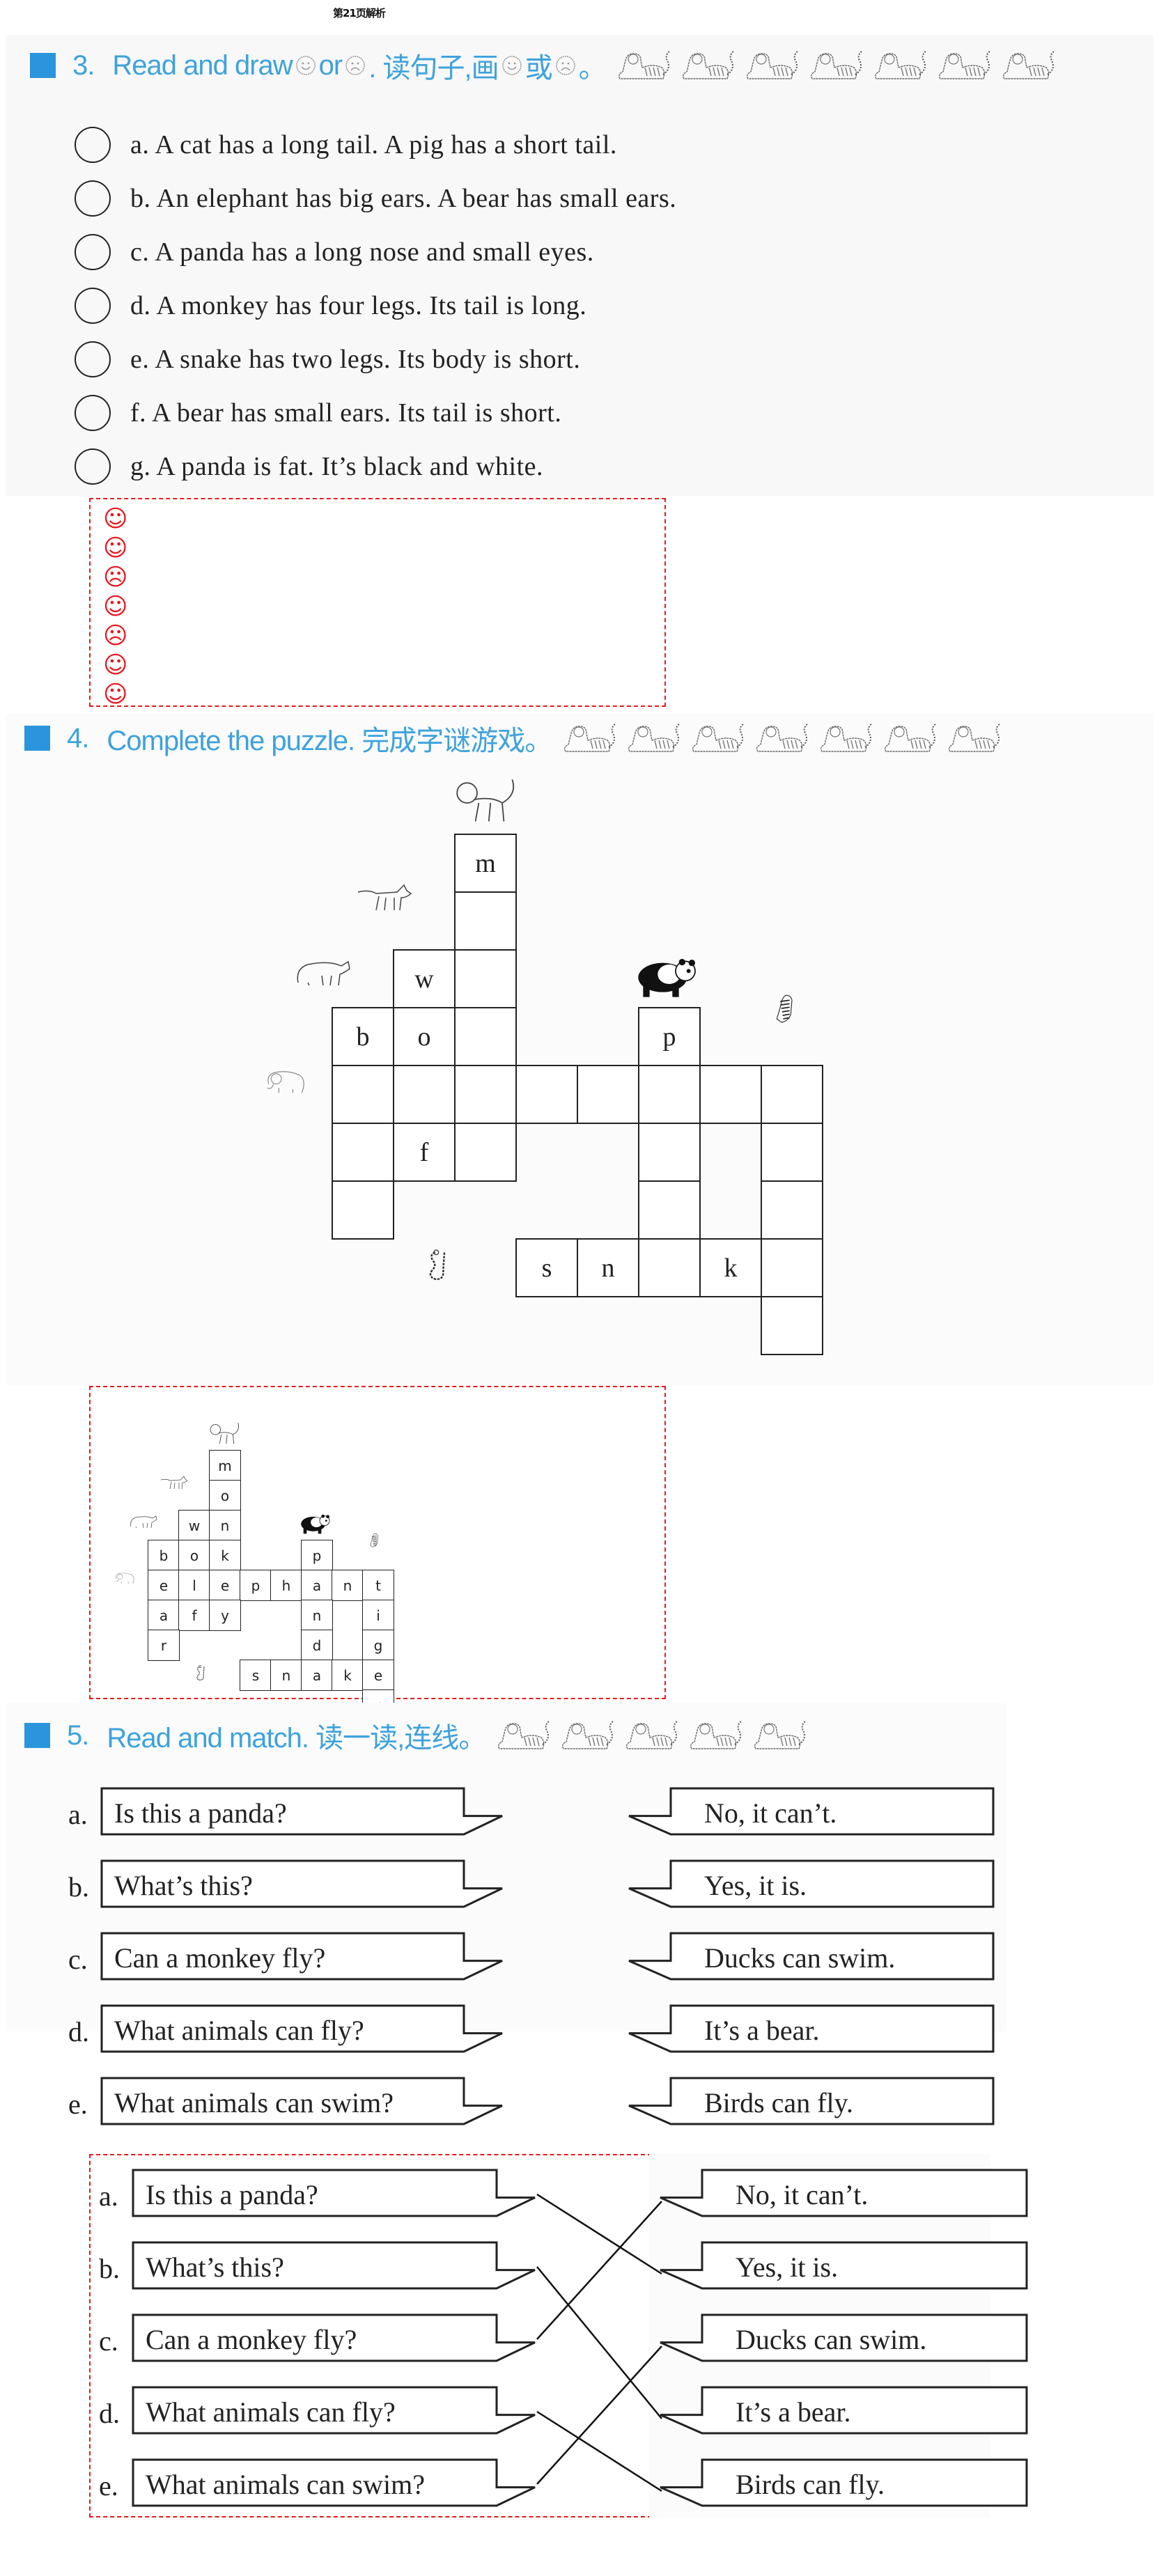  Describe the element at coordinates (356, 65) in the screenshot. I see `frown-face-icon` at that location.